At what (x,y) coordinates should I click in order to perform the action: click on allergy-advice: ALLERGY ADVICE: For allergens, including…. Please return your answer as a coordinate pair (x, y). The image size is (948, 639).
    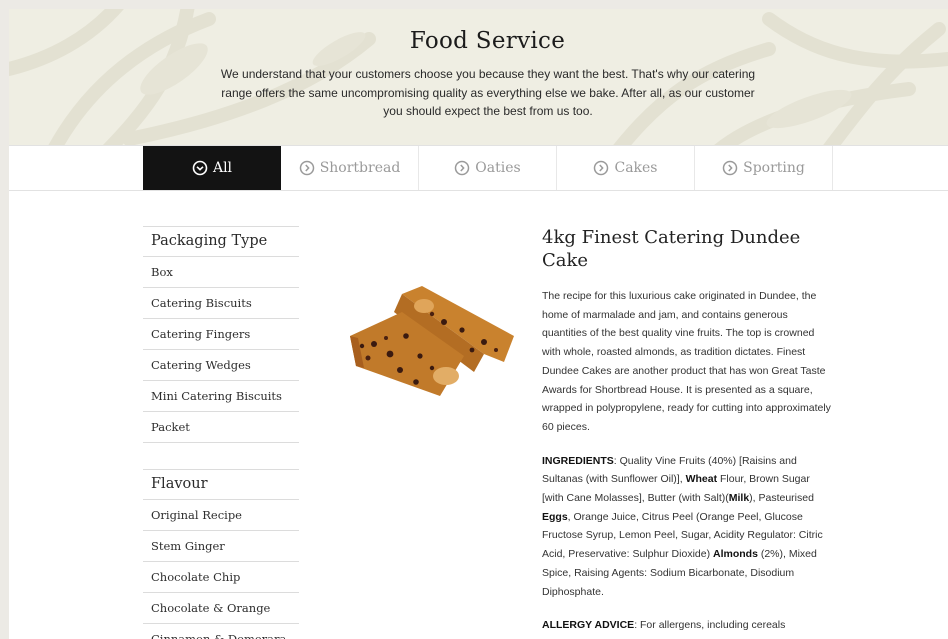
    Looking at the image, I should click on (687, 625).